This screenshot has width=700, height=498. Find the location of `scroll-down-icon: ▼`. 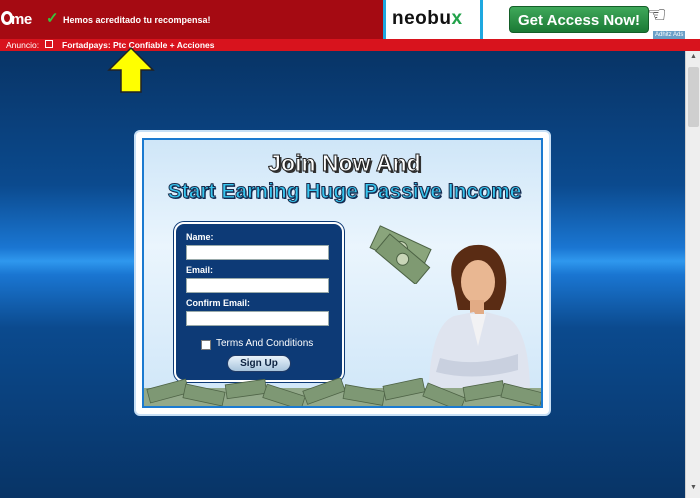

scroll-down-icon: ▼ is located at coordinates (693, 490).